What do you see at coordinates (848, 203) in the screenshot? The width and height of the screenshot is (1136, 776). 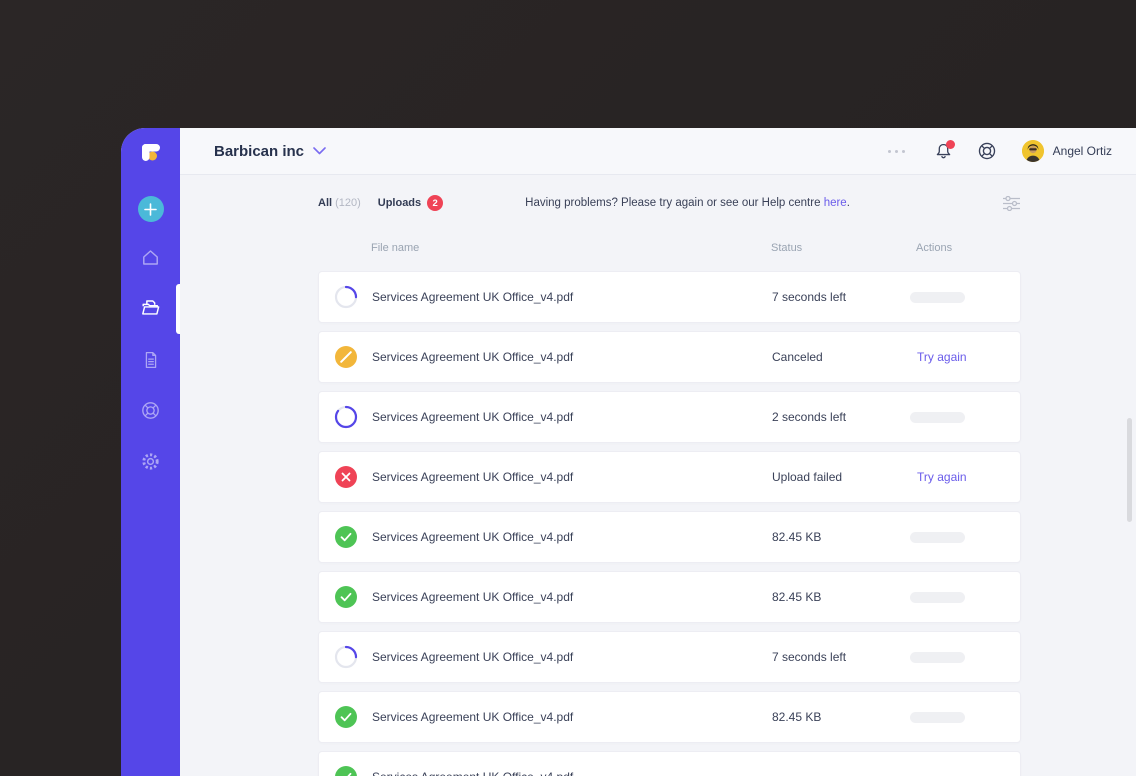 I see `help-text-suffix: .` at bounding box center [848, 203].